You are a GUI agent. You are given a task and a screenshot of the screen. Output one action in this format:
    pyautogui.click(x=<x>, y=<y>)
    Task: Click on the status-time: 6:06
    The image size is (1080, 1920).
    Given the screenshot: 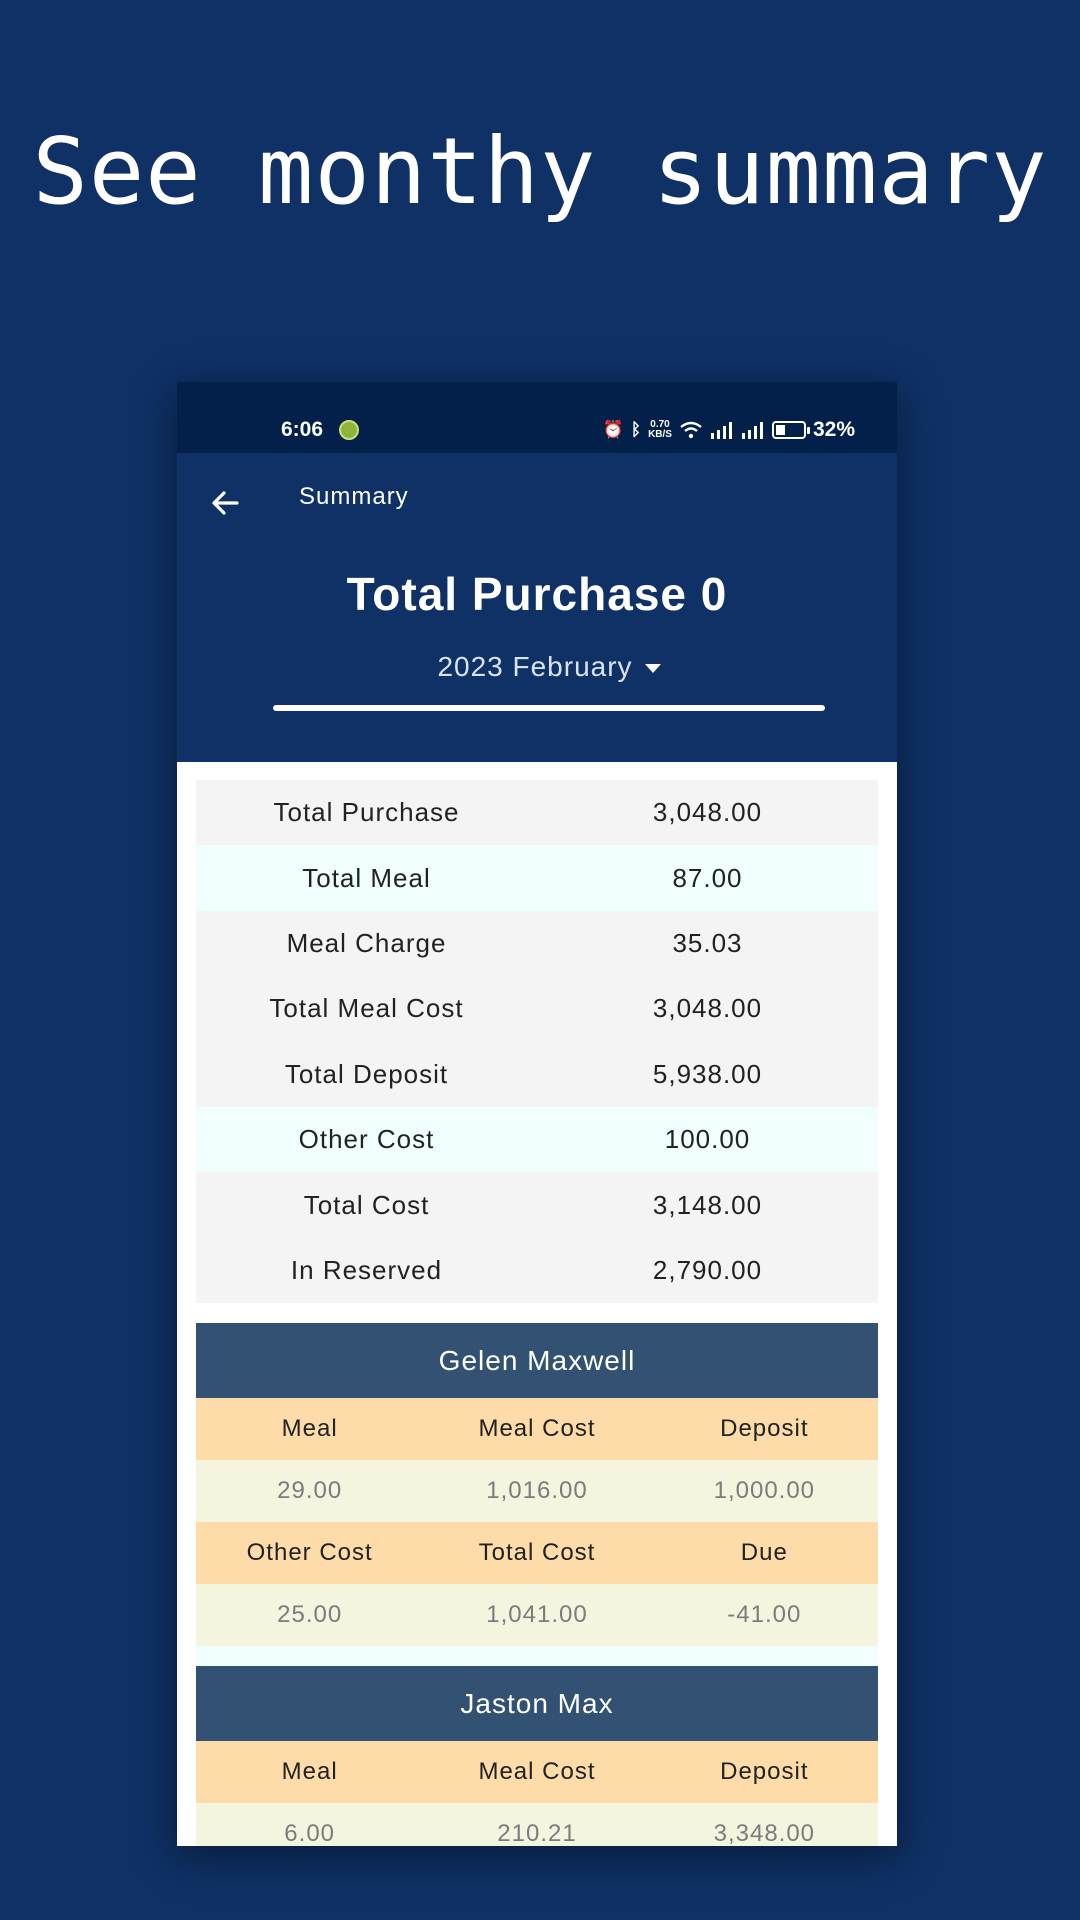 What is the action you would take?
    pyautogui.click(x=302, y=429)
    